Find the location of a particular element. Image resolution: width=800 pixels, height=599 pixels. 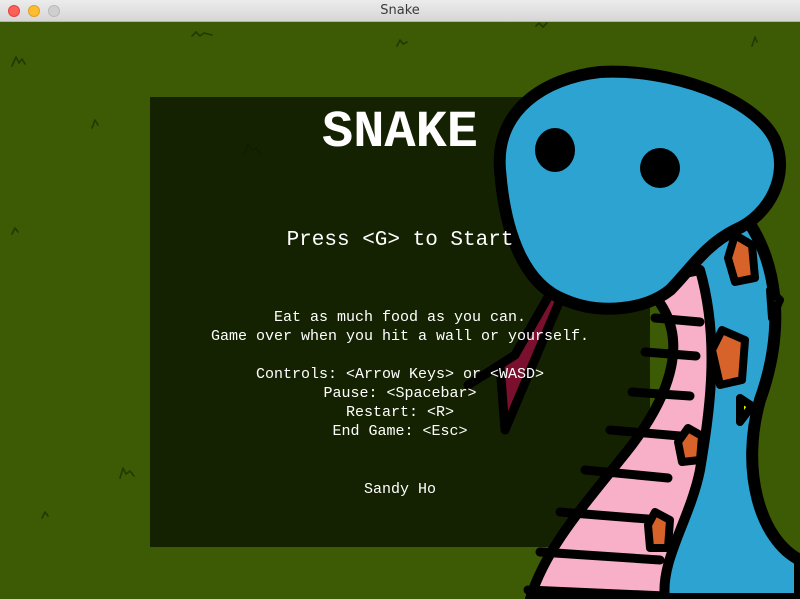

restart-line: Restart: <R> is located at coordinates (400, 412).